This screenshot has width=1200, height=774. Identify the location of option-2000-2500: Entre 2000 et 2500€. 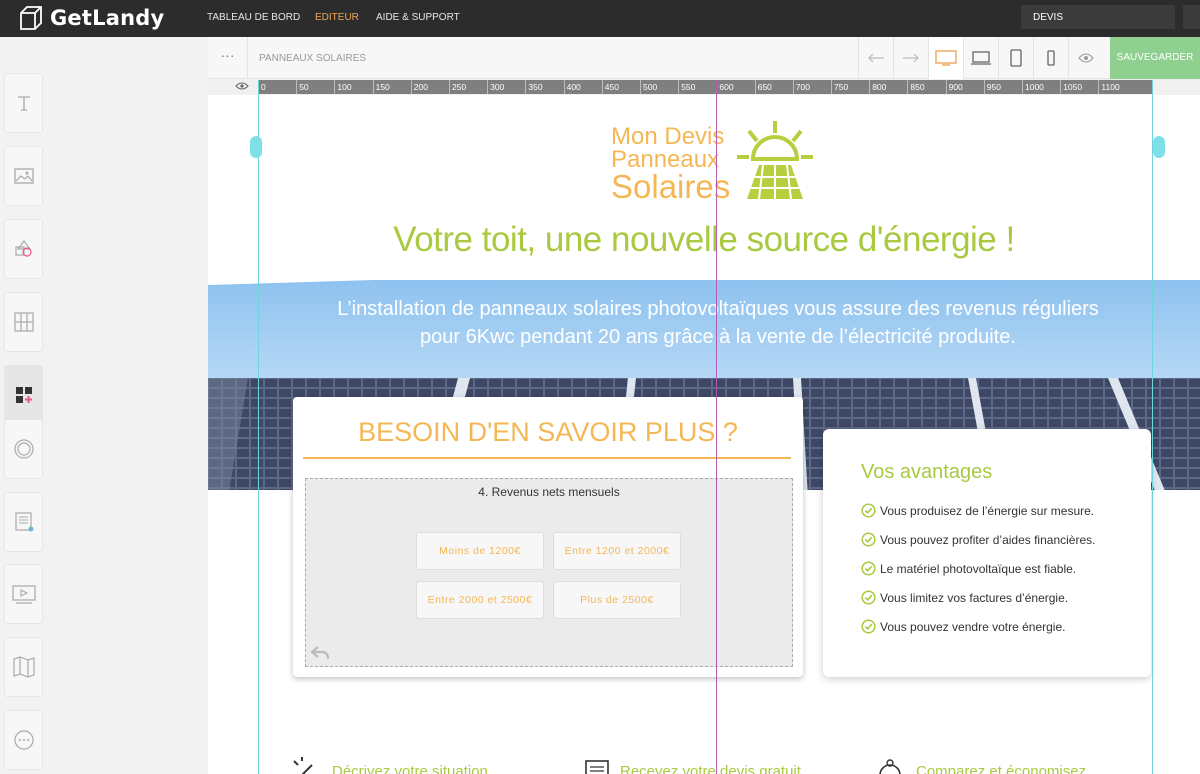
(480, 600).